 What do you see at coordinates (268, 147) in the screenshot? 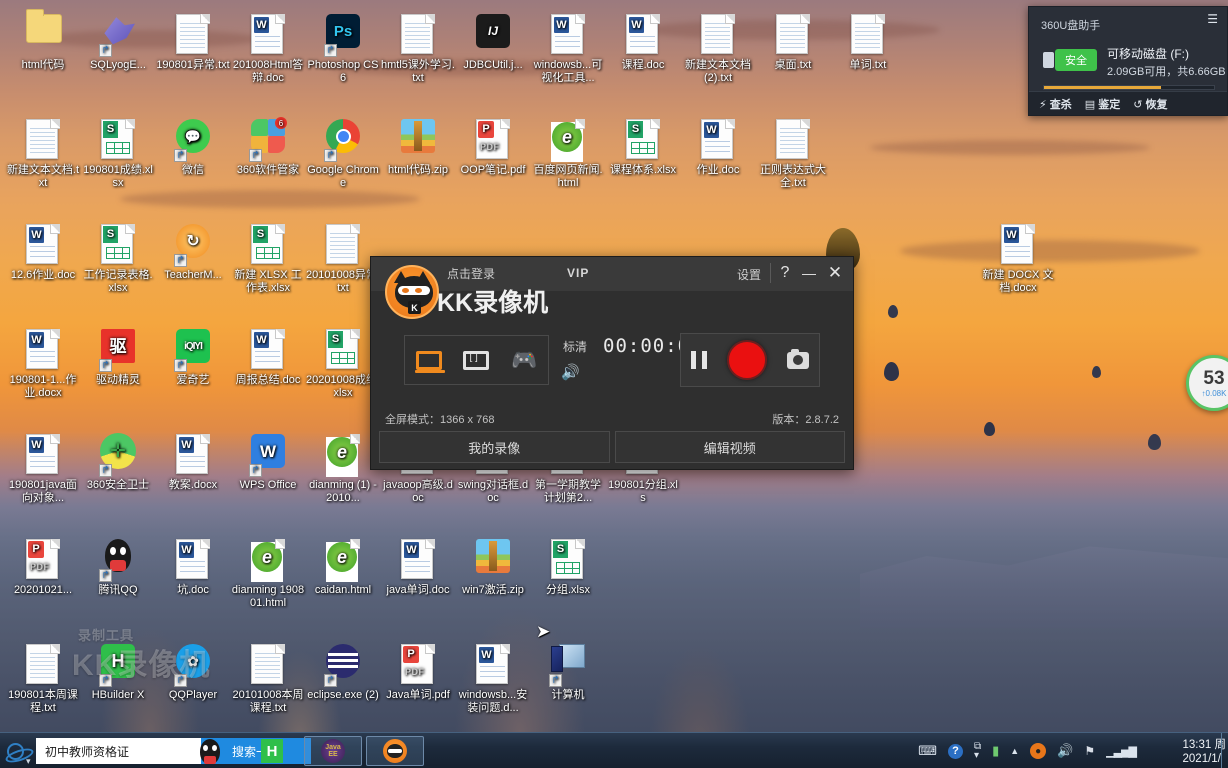
I see `desktop-icon: 6 ↱ 360软件管家` at bounding box center [268, 147].